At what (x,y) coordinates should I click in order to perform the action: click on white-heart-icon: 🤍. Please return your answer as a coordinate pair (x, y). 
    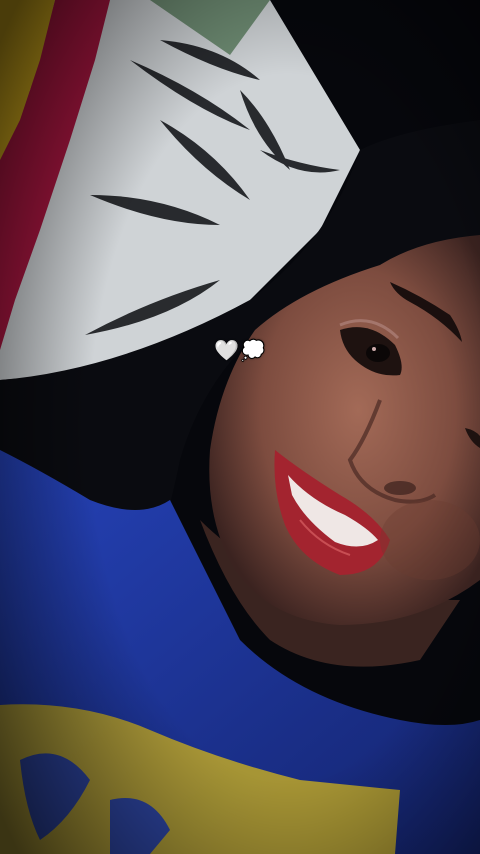
    Looking at the image, I should click on (226, 350).